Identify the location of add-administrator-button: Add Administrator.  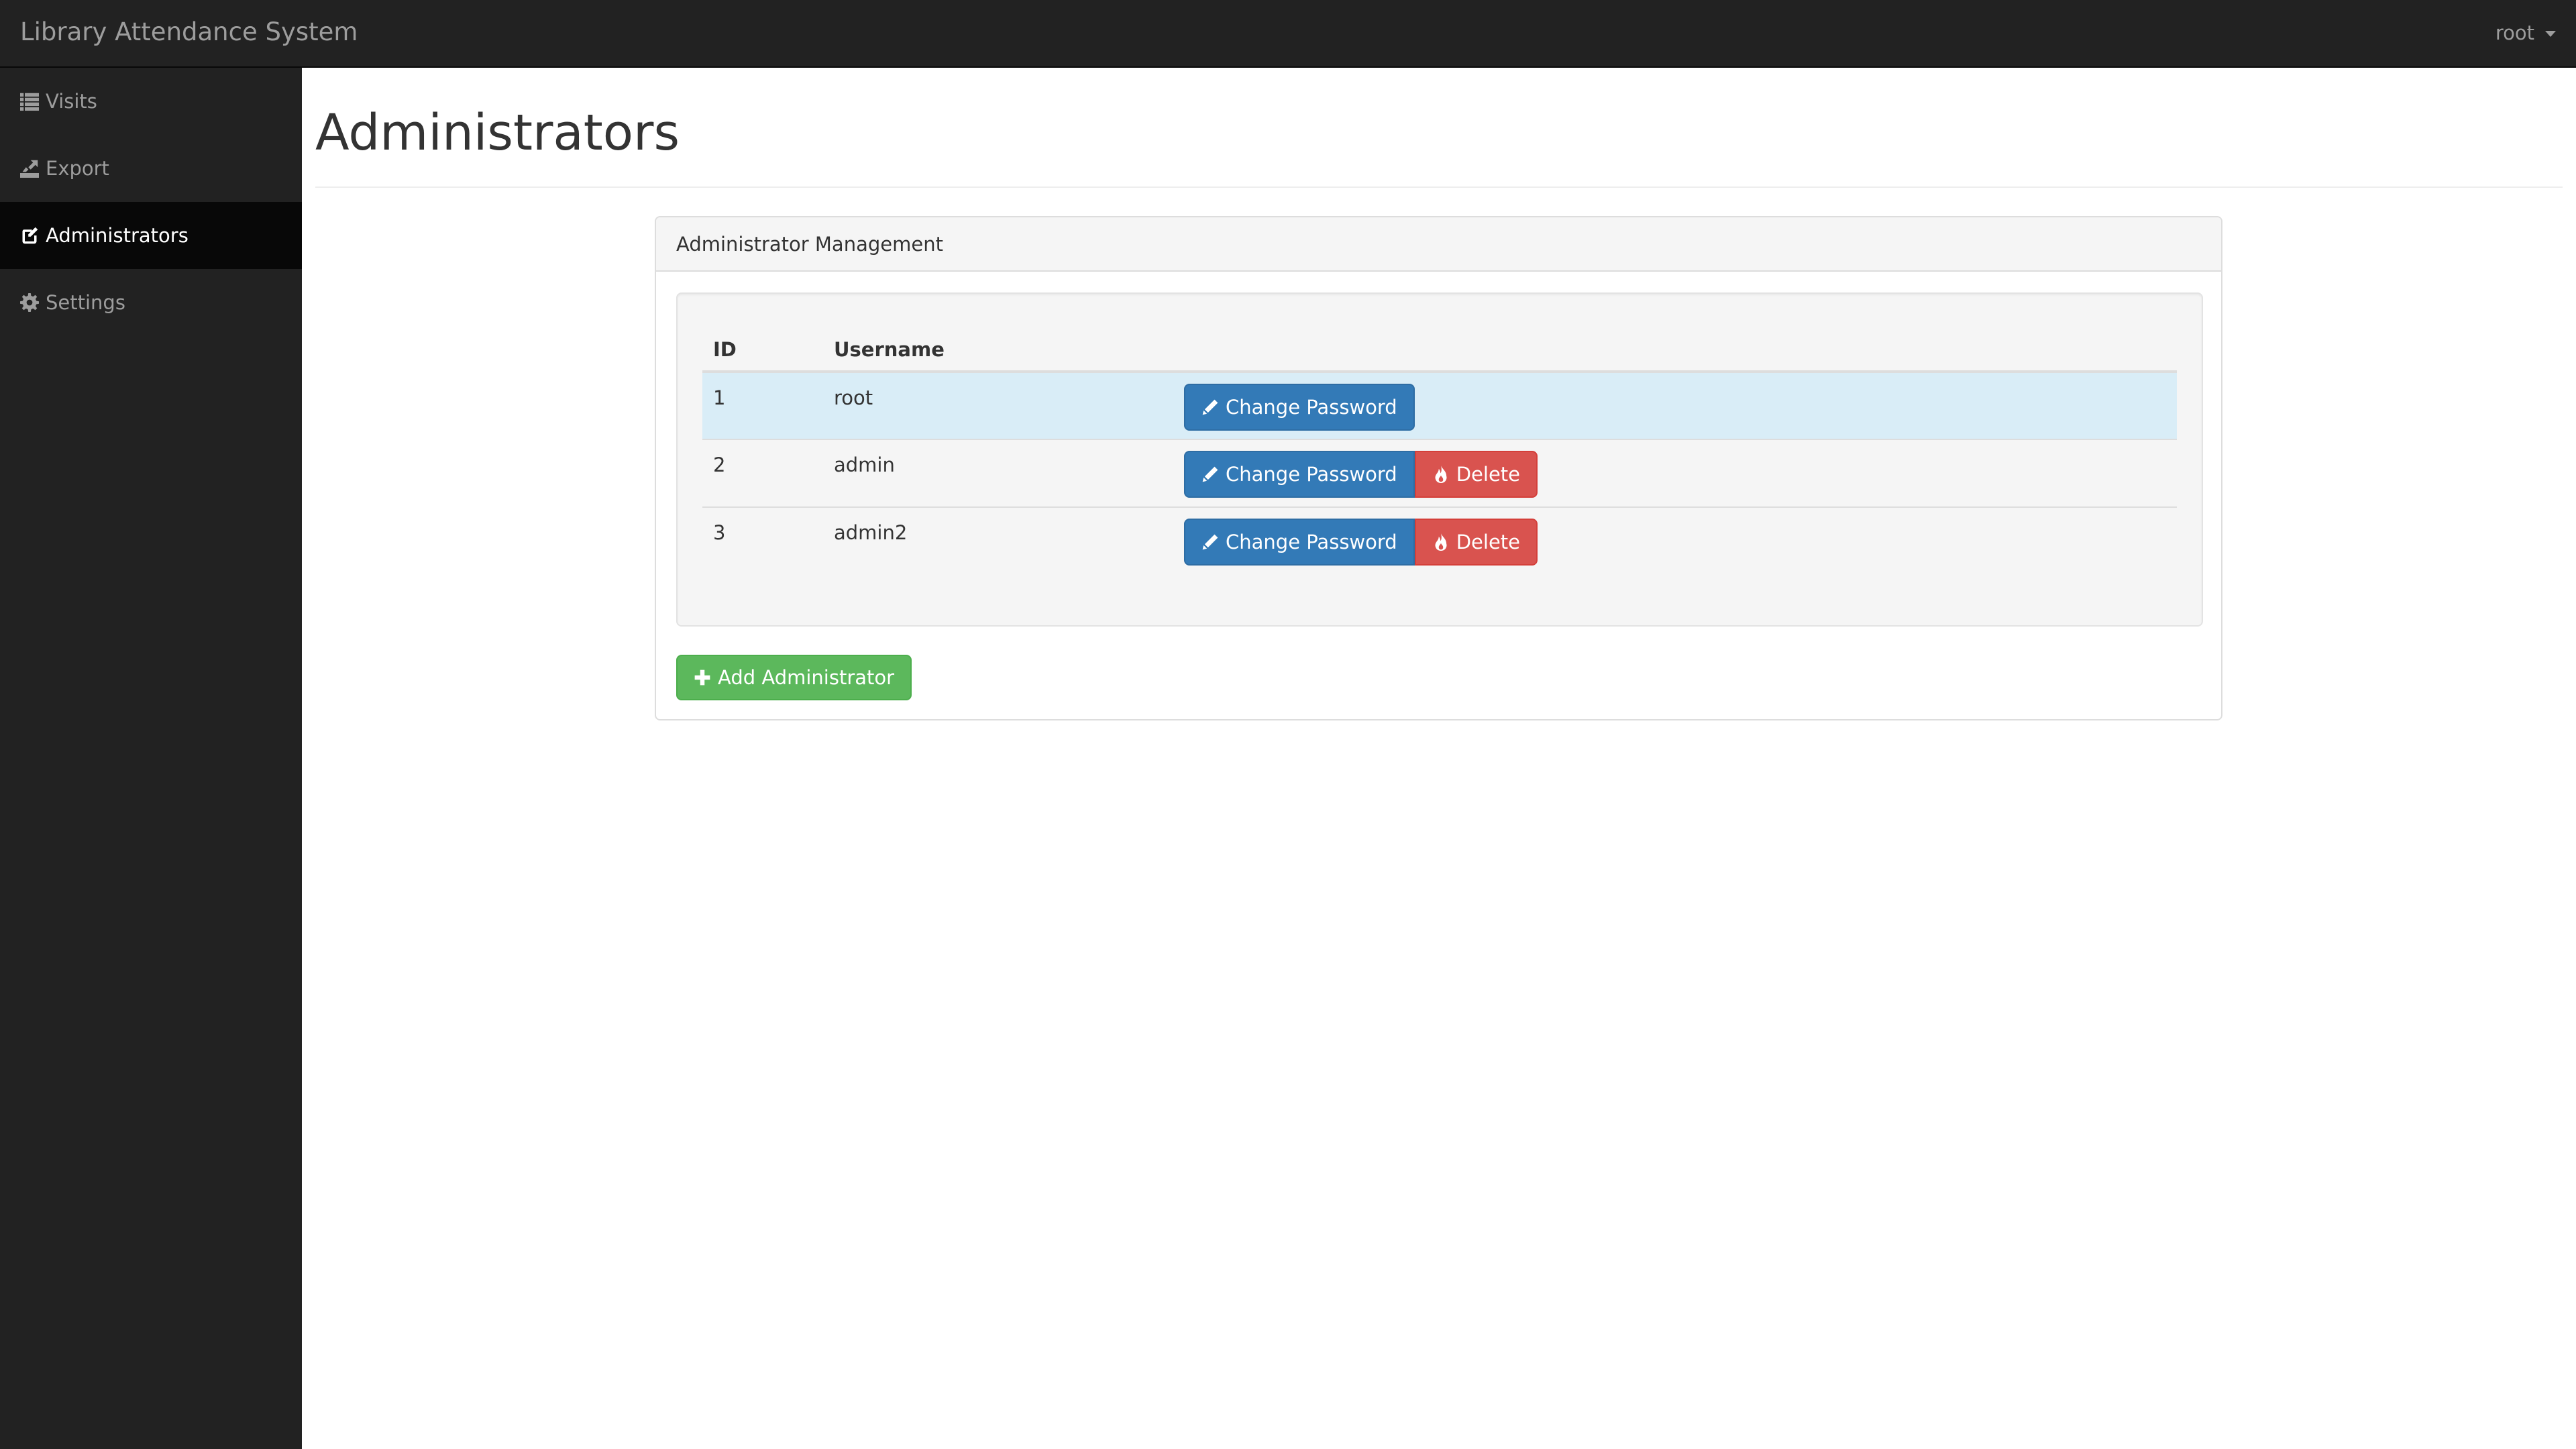
(794, 677).